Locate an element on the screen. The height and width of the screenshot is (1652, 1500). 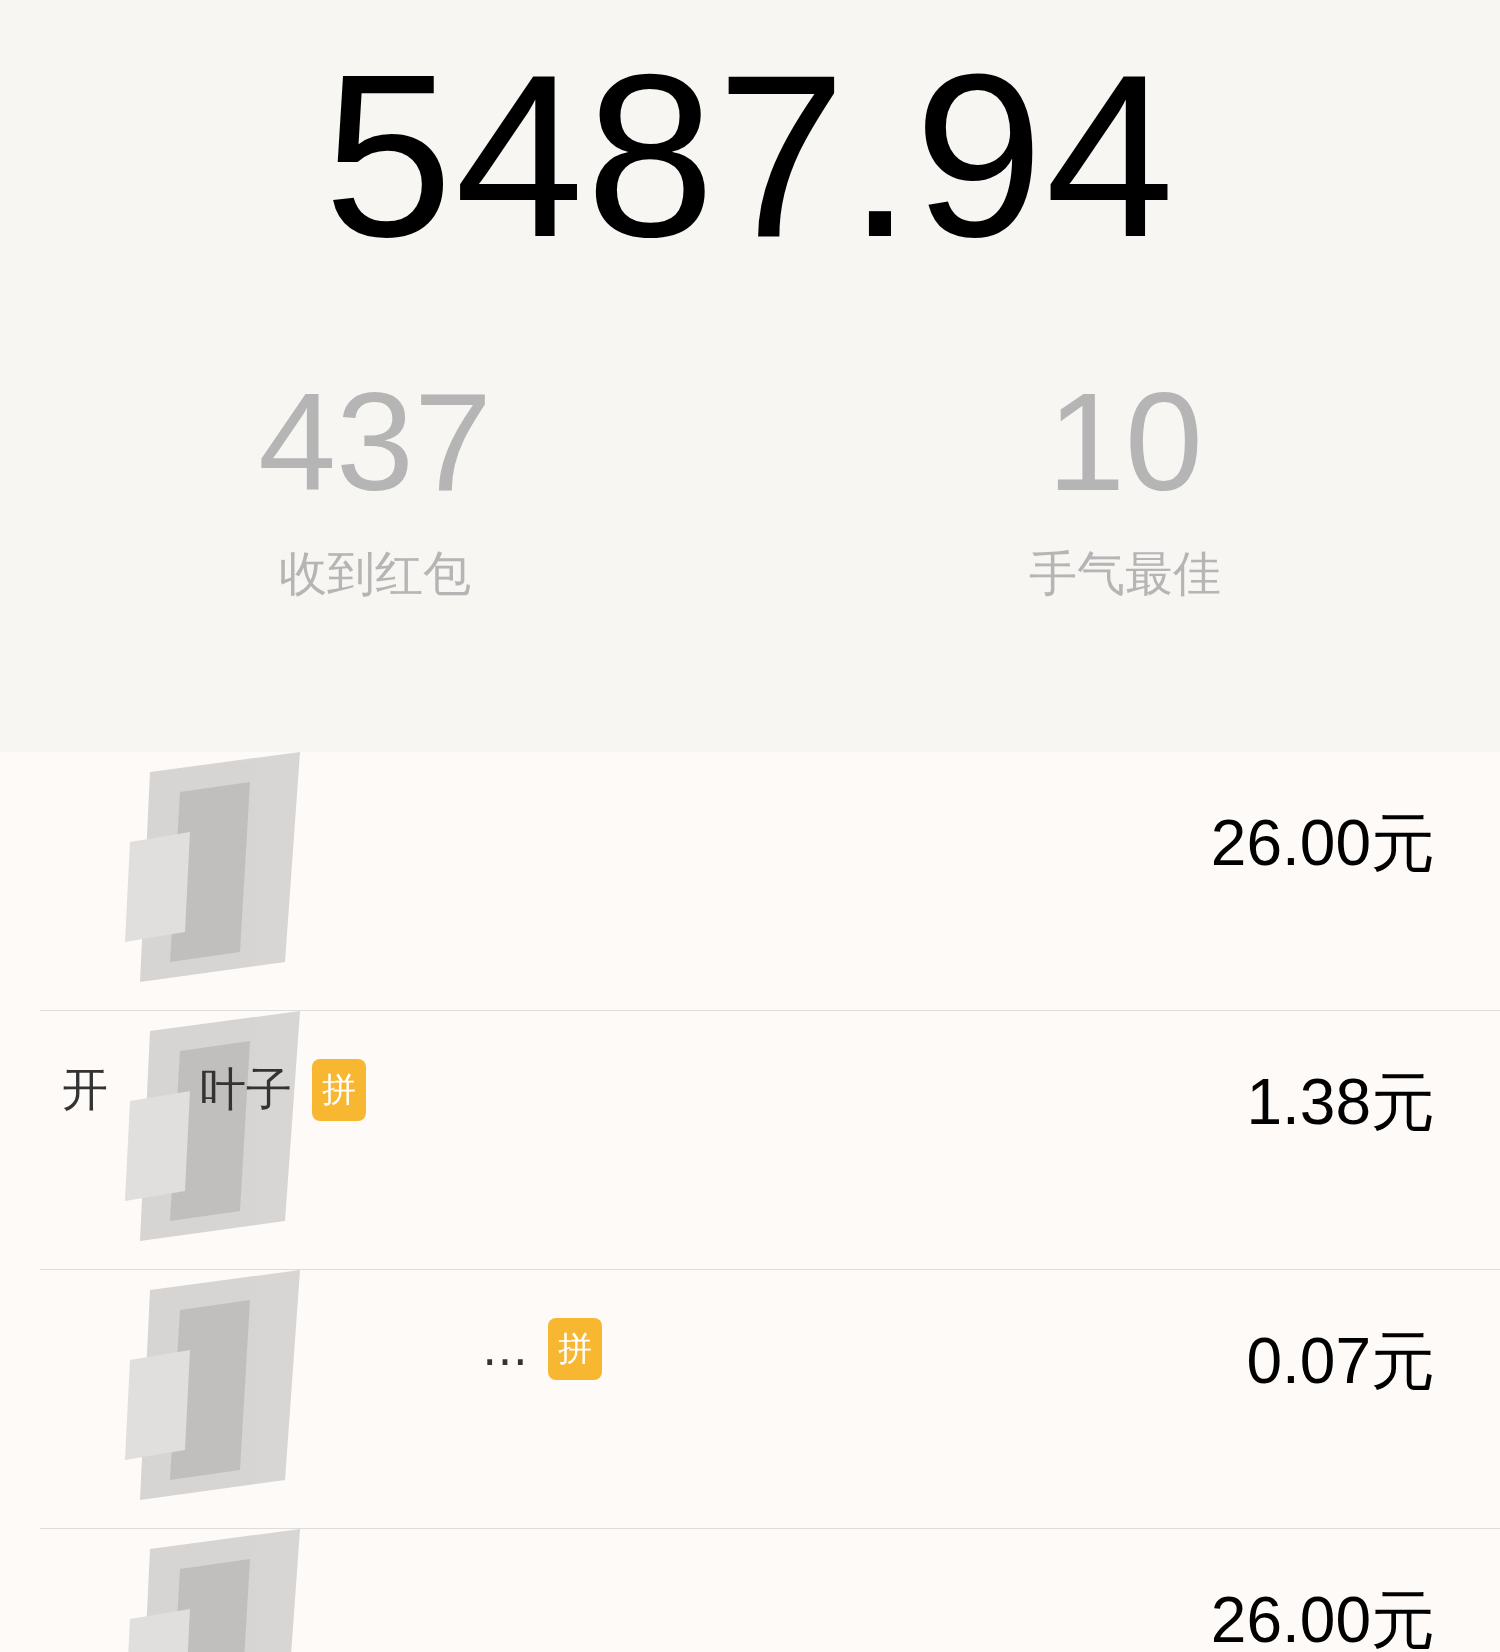
stat-label: 手气最佳 is located at coordinates (1125, 573).